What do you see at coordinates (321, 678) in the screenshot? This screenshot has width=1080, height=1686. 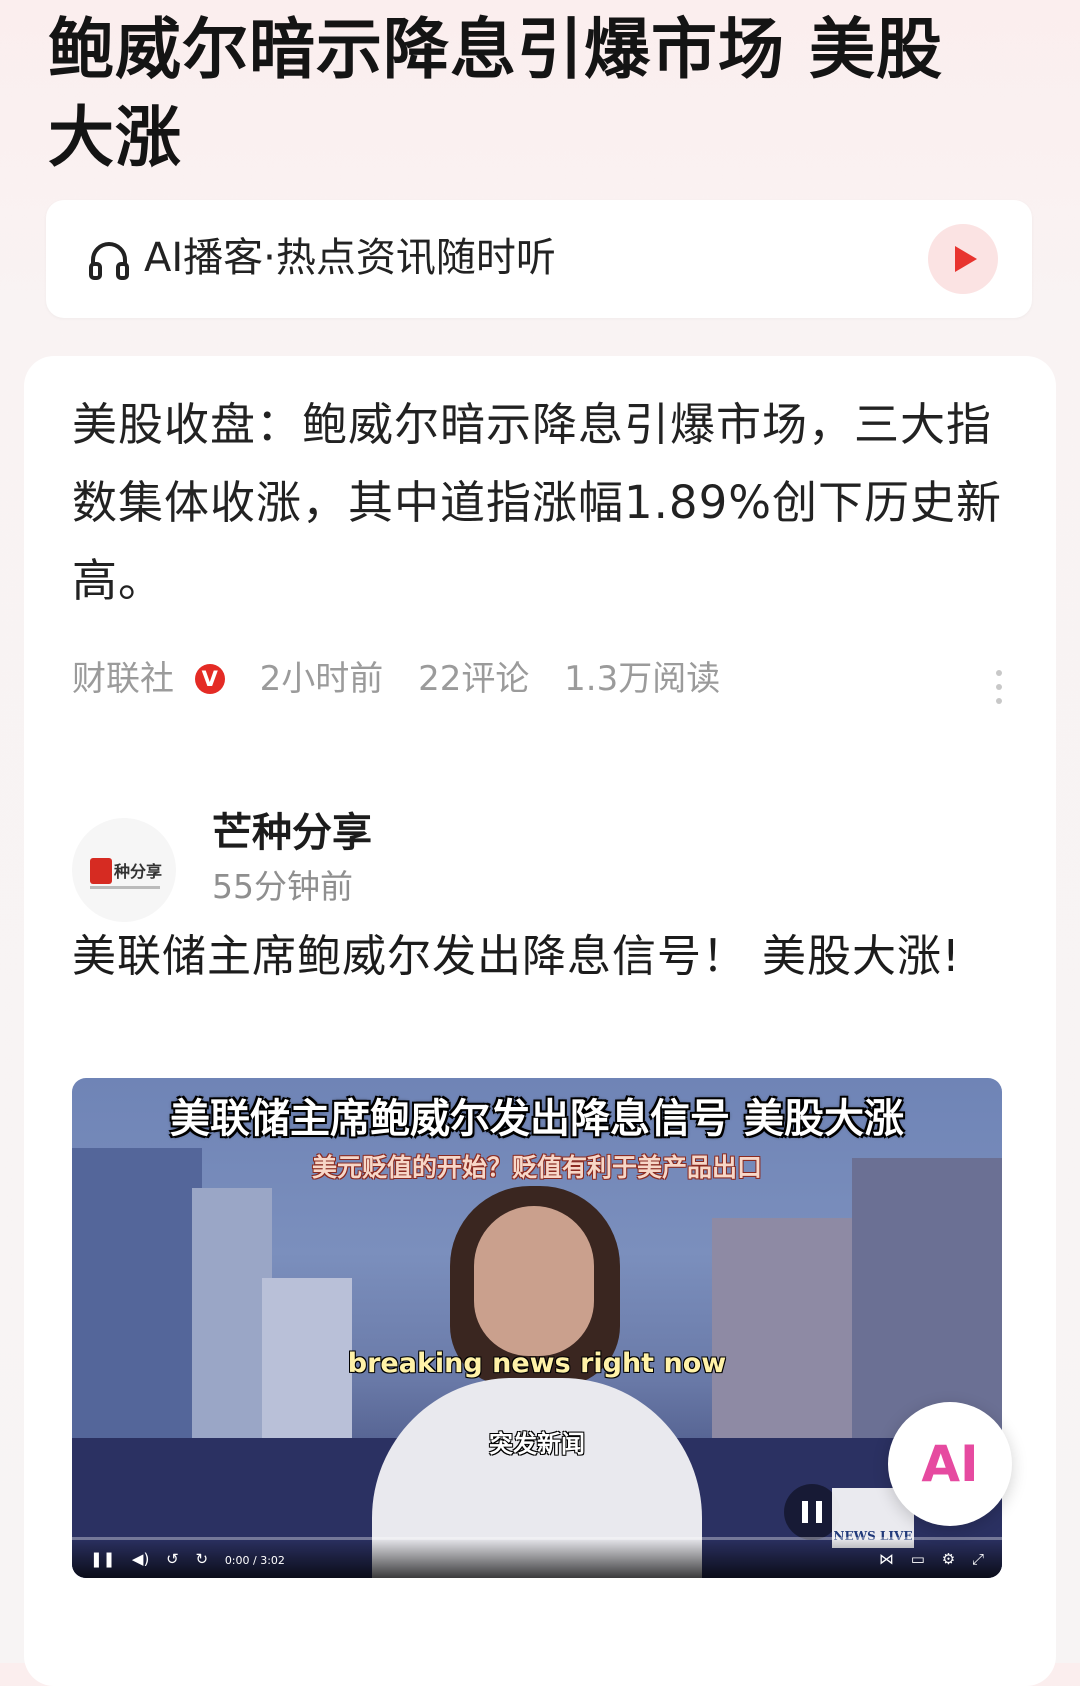 I see `news-time: 2小时前` at bounding box center [321, 678].